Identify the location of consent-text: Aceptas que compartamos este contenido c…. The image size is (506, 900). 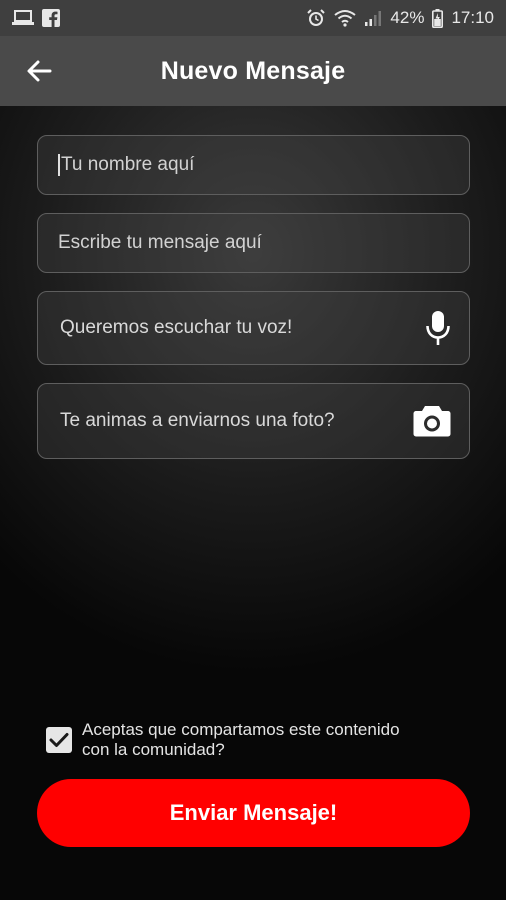
(241, 740).